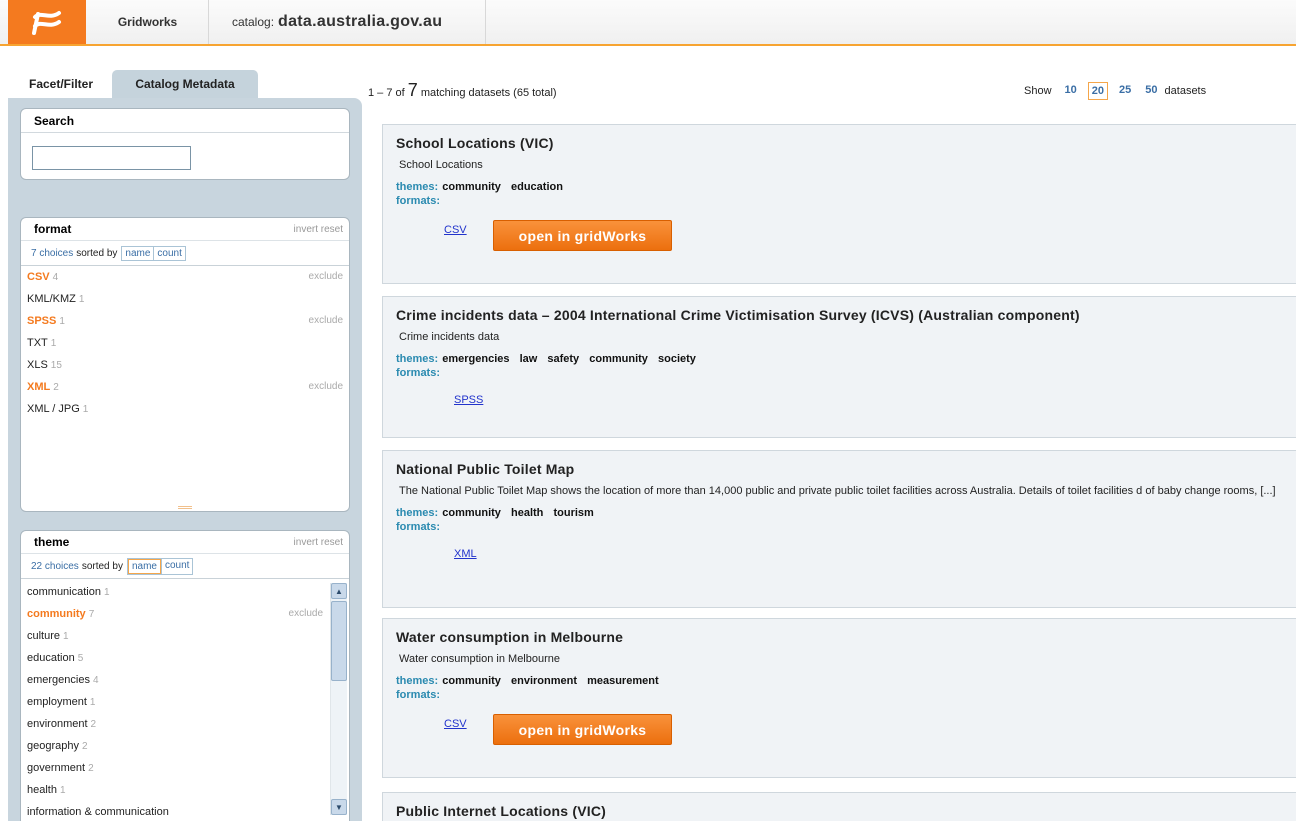  What do you see at coordinates (53, 409) in the screenshot?
I see `format-choice-name: XML / JPG` at bounding box center [53, 409].